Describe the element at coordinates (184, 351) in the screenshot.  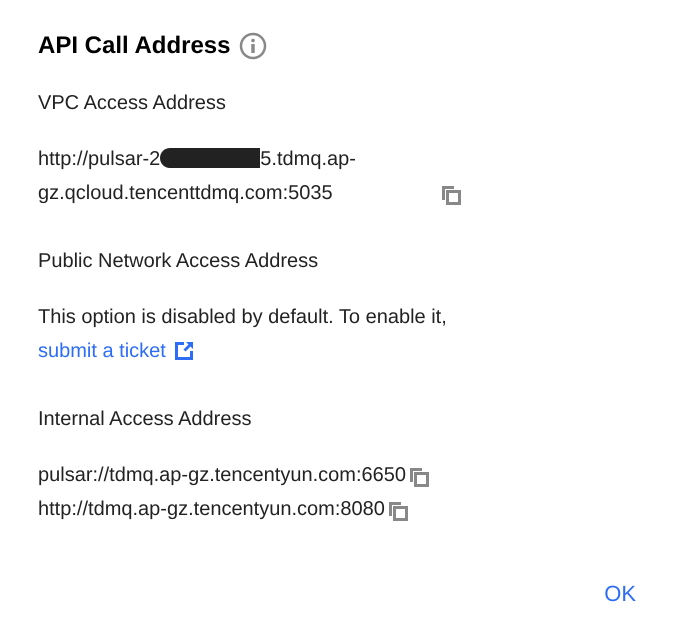
I see `external-link-icon` at that location.